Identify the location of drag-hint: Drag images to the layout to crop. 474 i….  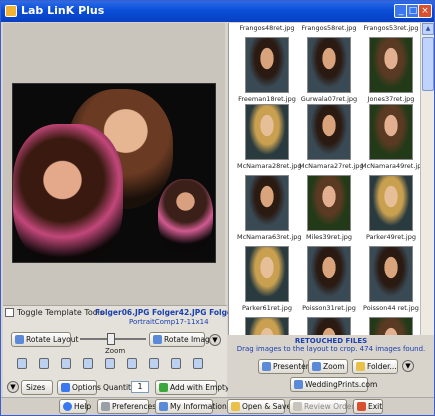
(331, 349).